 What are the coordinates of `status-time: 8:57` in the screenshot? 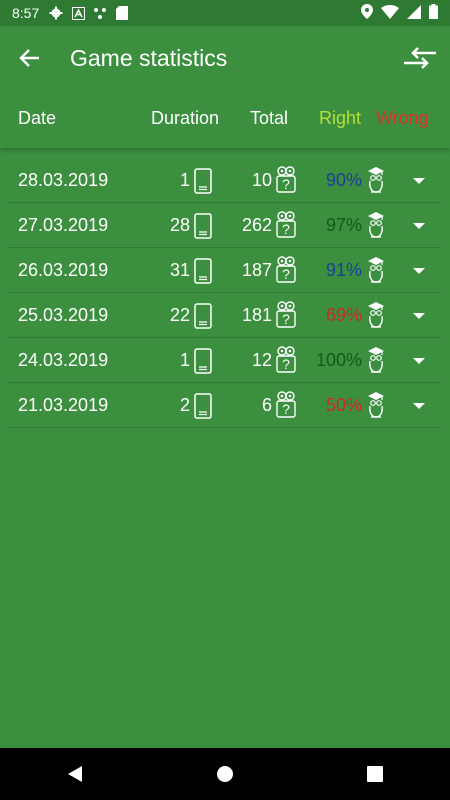 It's located at (26, 13).